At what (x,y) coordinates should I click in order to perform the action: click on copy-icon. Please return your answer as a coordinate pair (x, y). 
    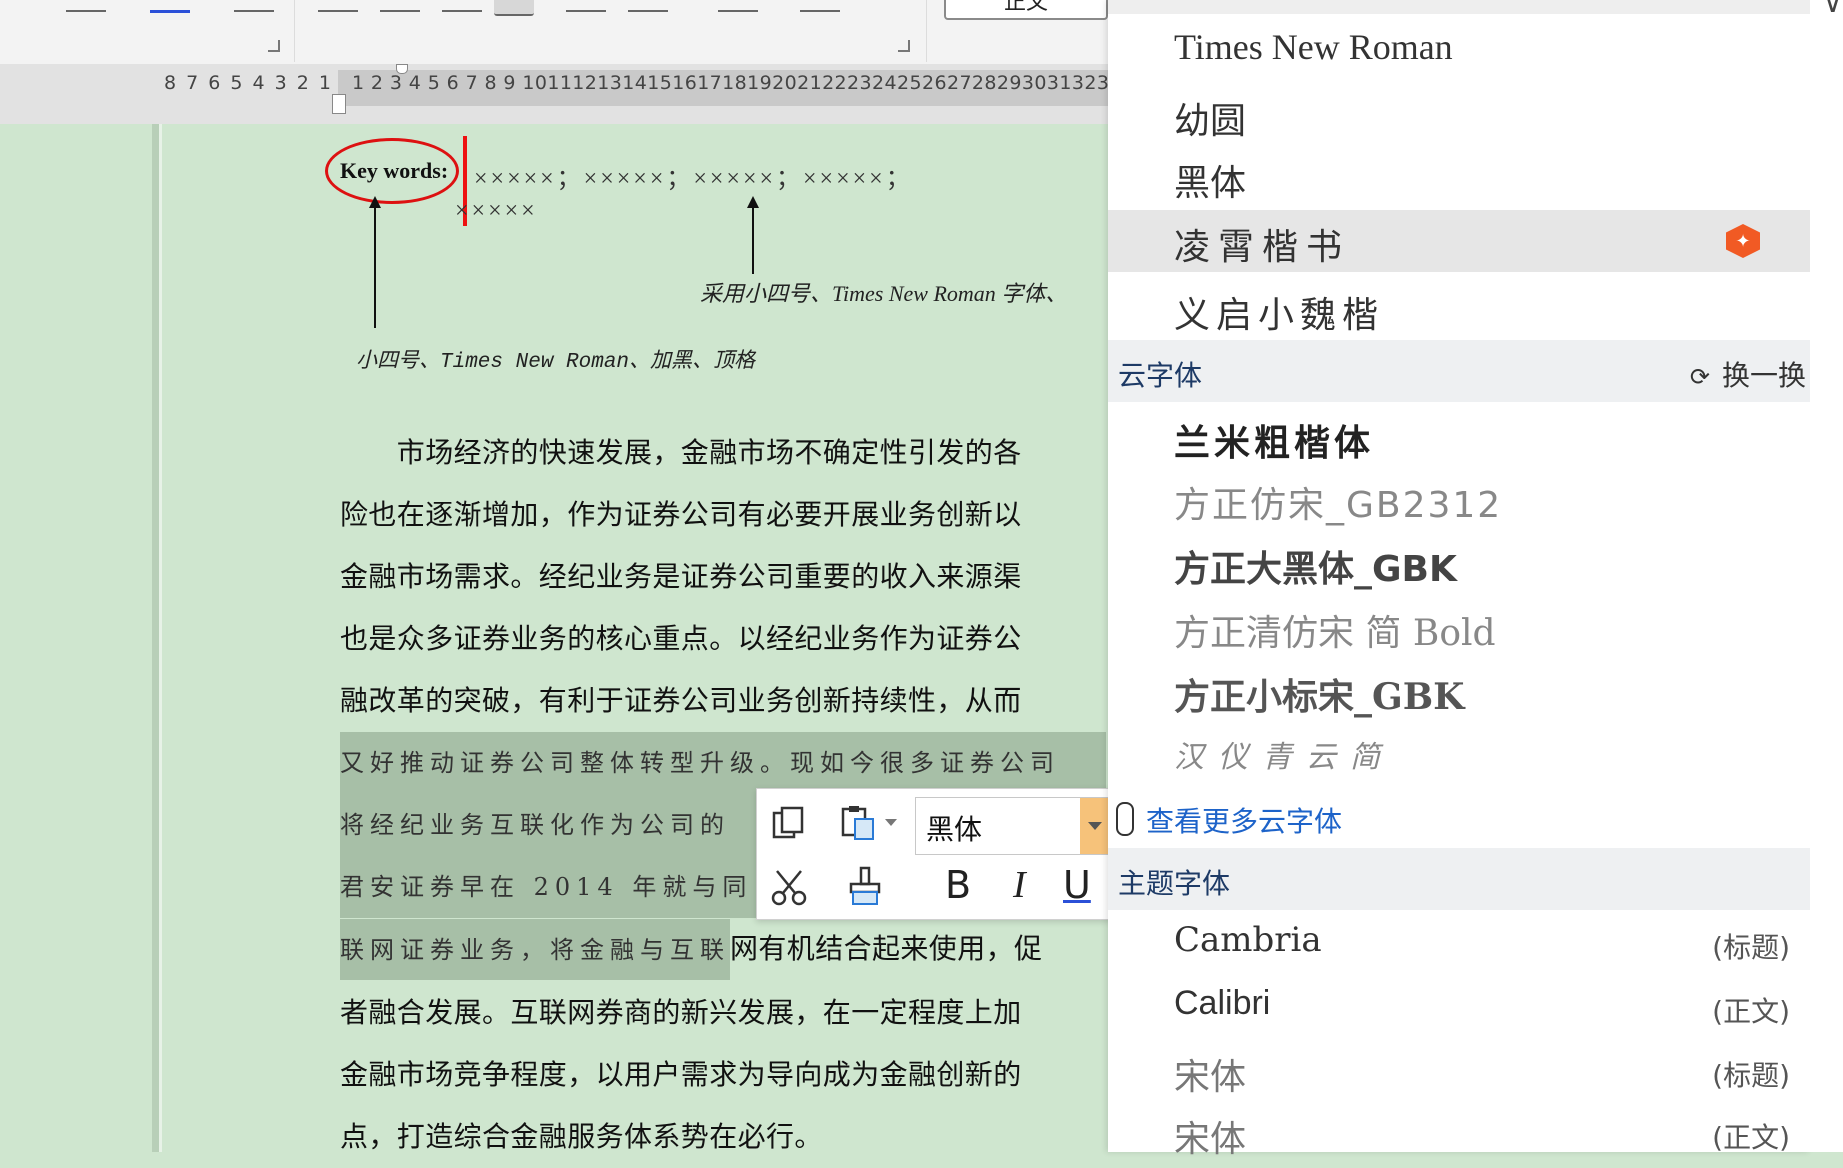
    Looking at the image, I should click on (789, 823).